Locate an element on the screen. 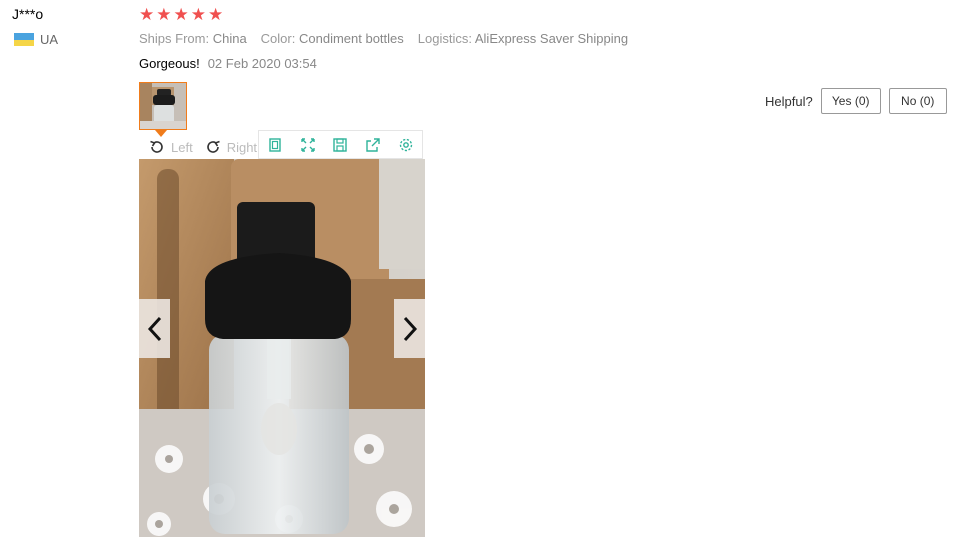 The image size is (967, 553). rating-stars: ★ ★ ★ ★ ★ is located at coordinates (181, 15).